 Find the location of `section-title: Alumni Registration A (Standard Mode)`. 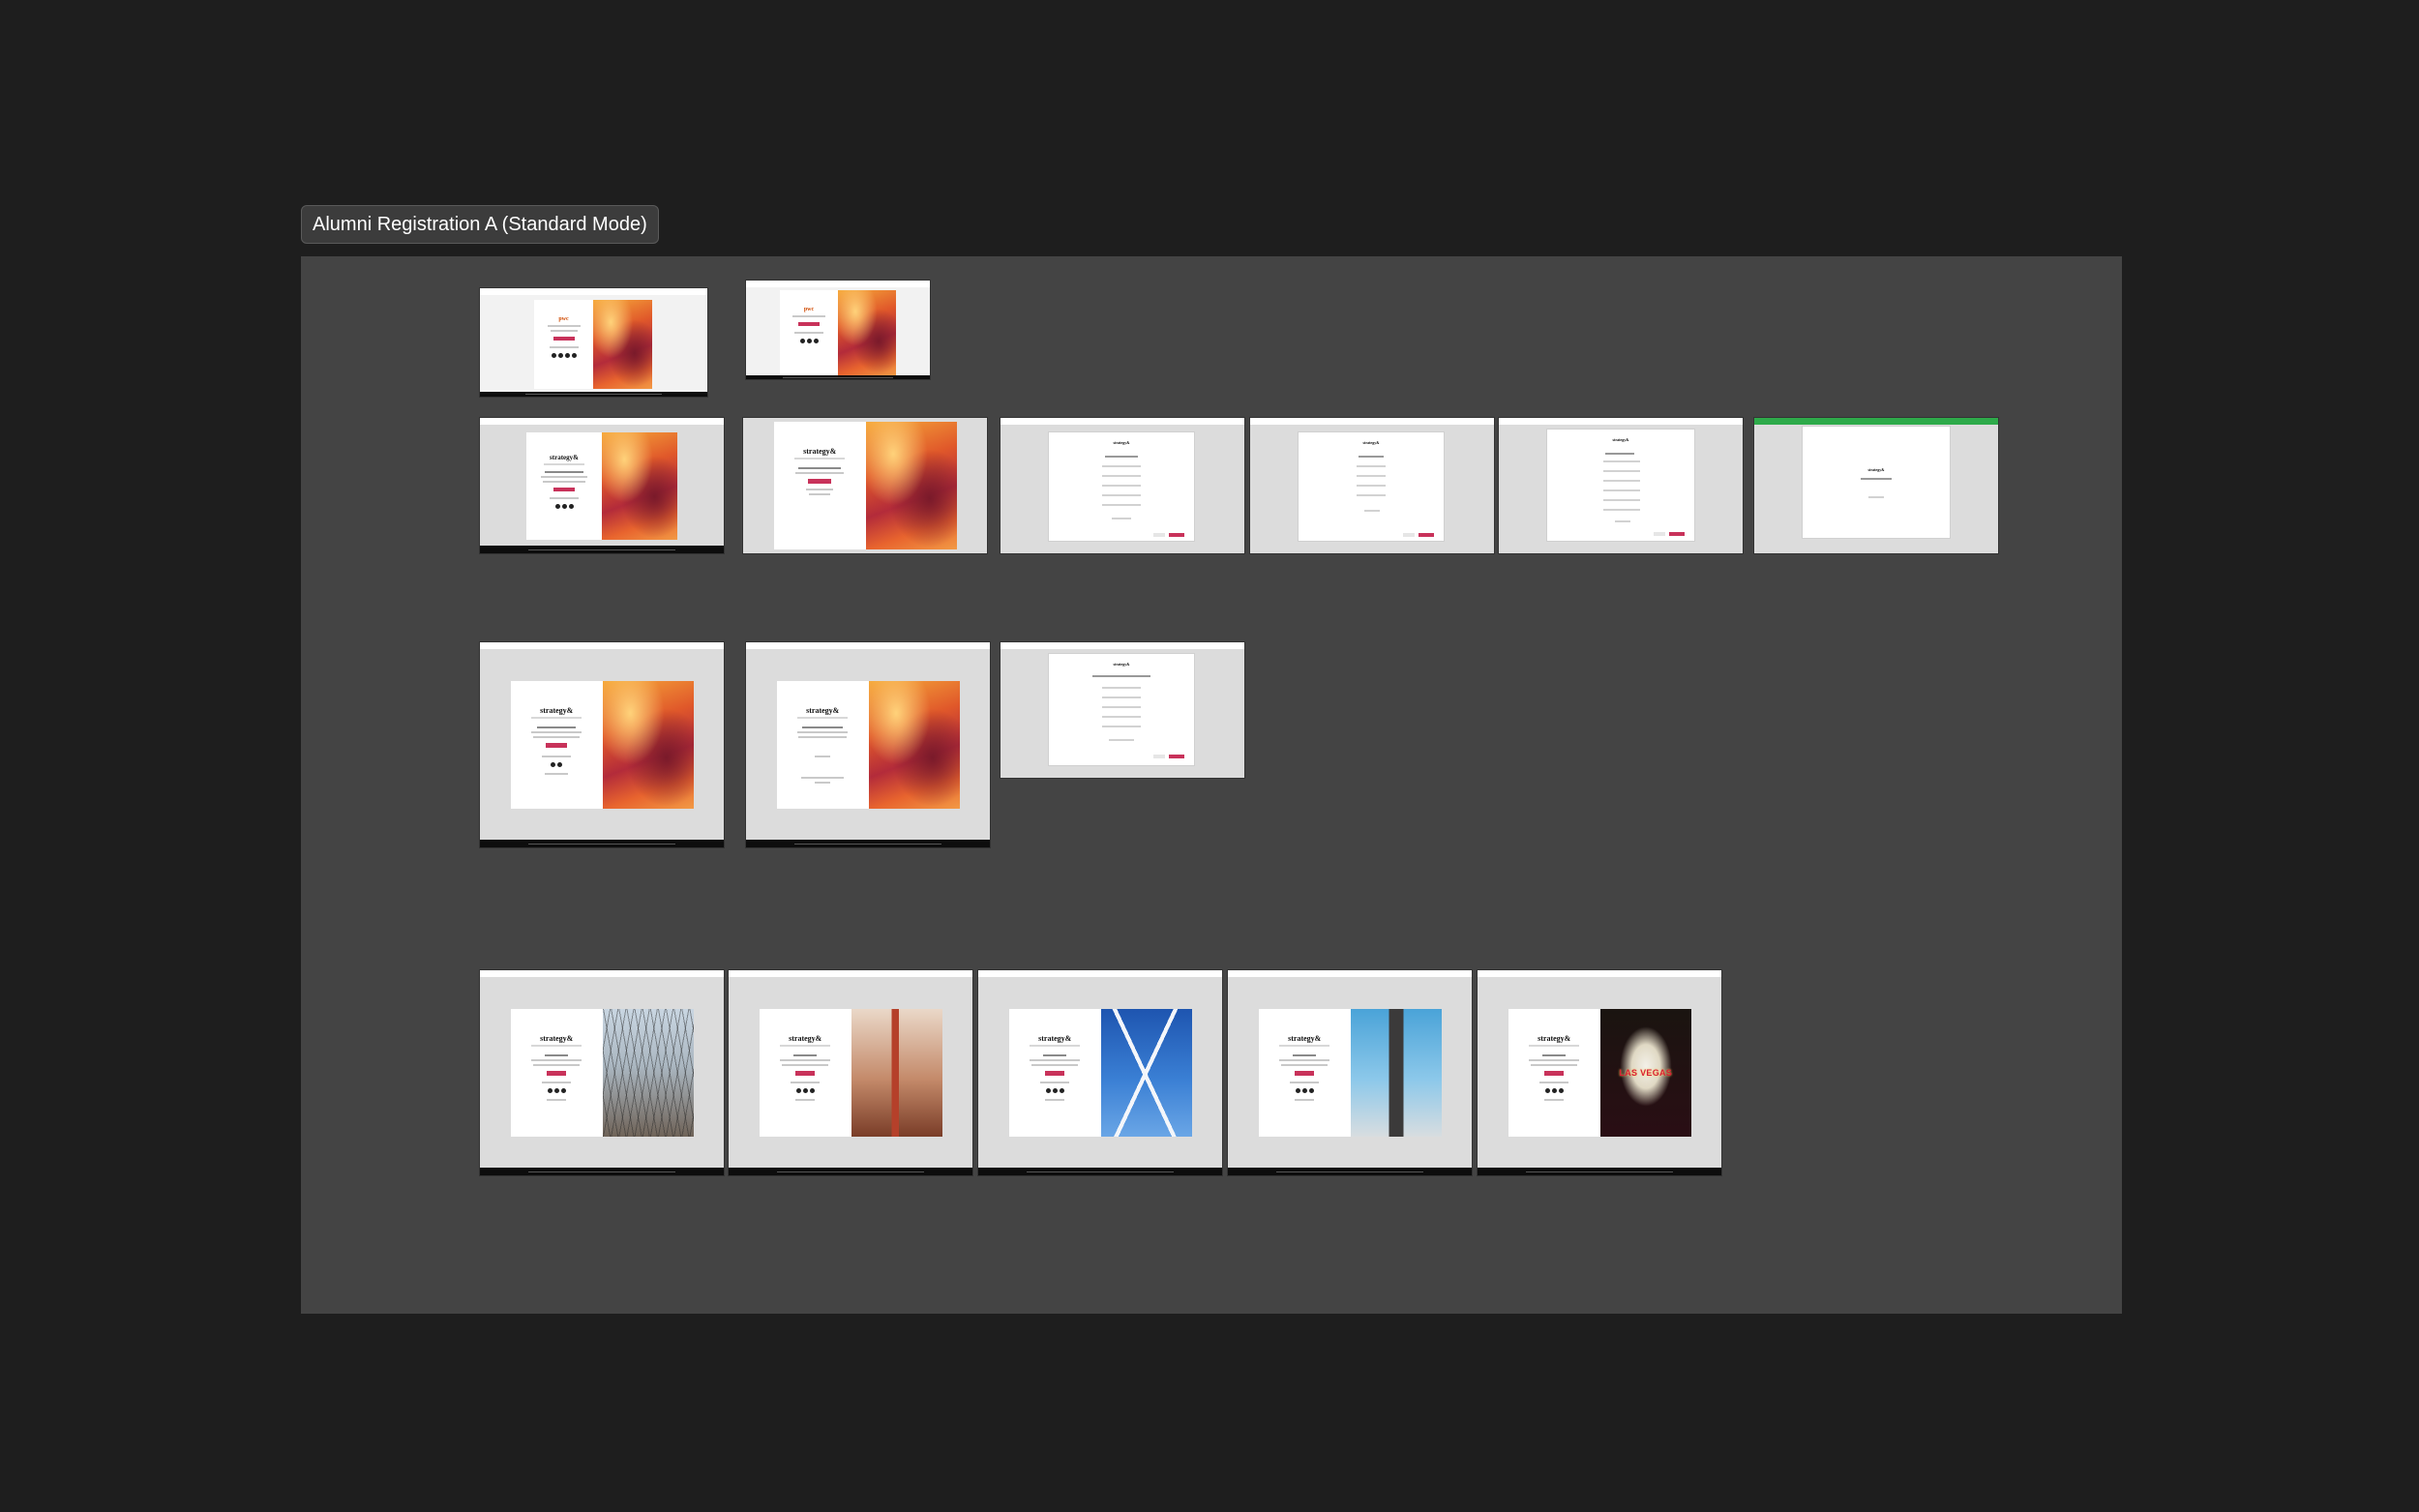

section-title: Alumni Registration A (Standard Mode) is located at coordinates (480, 225).